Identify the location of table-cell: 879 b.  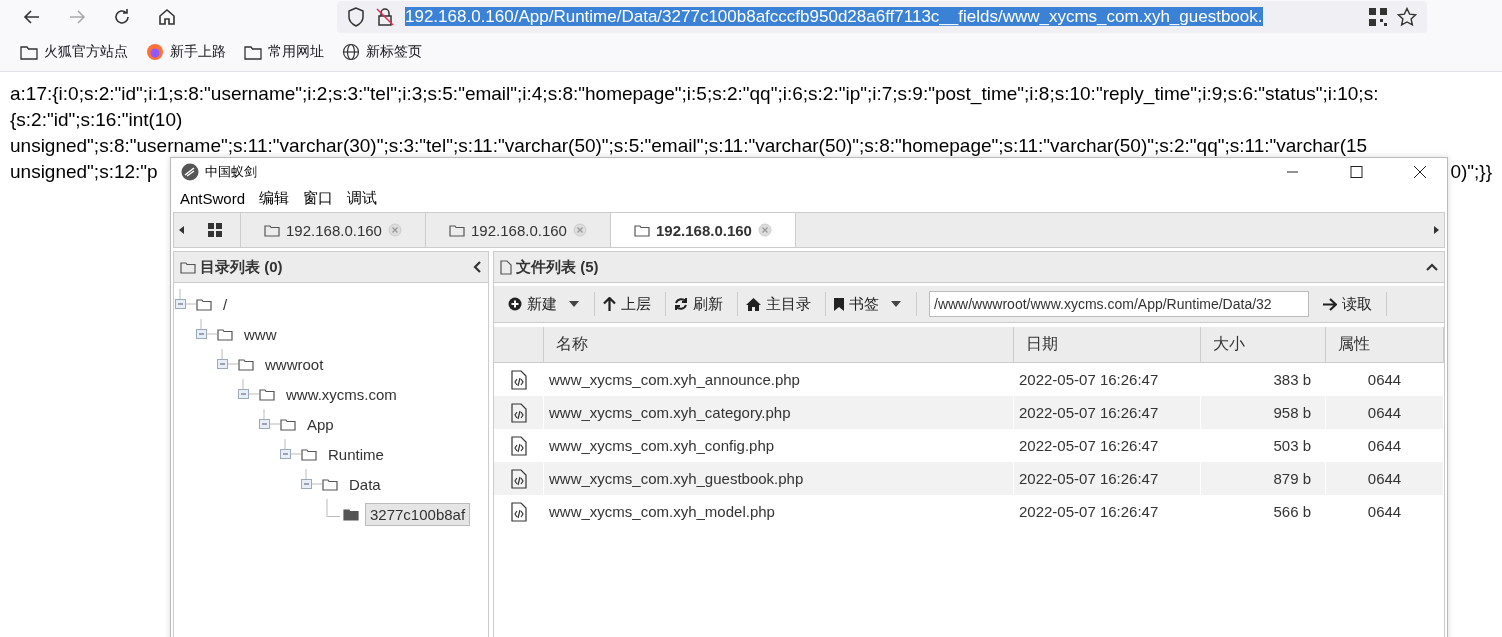
(1263, 478).